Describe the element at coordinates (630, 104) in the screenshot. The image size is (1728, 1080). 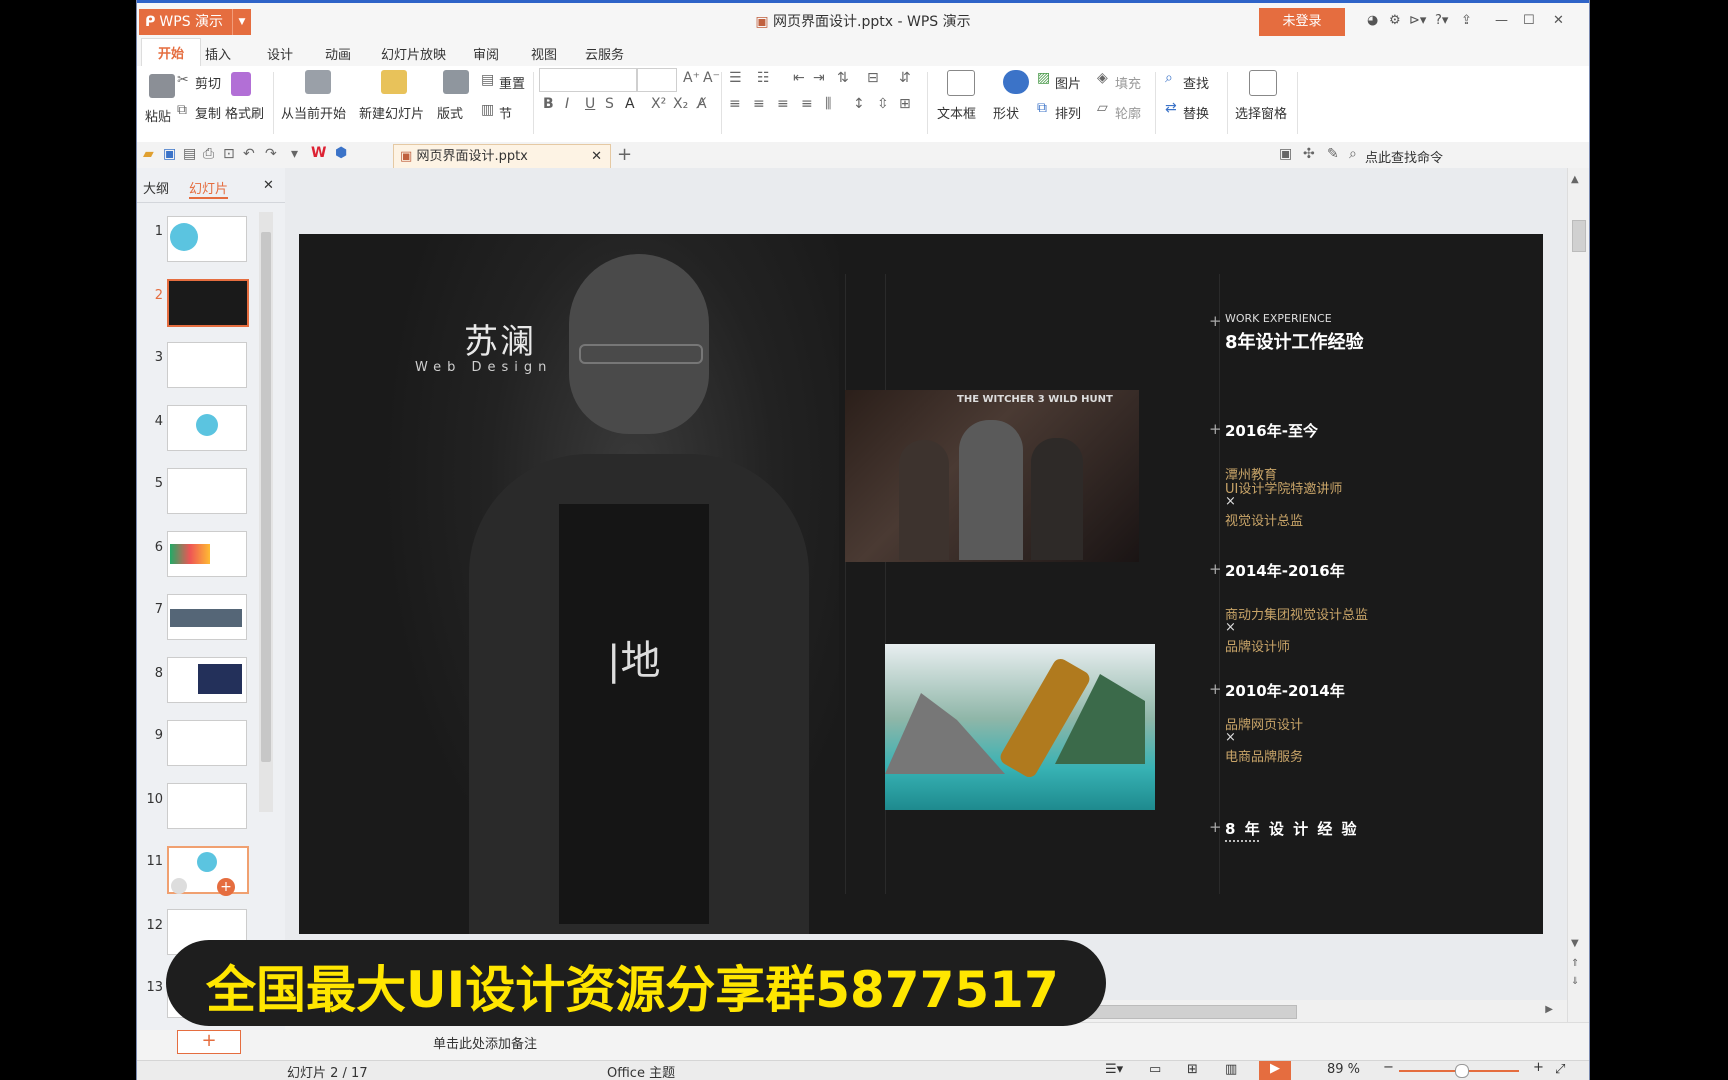
I see `font-color-icon: A` at that location.